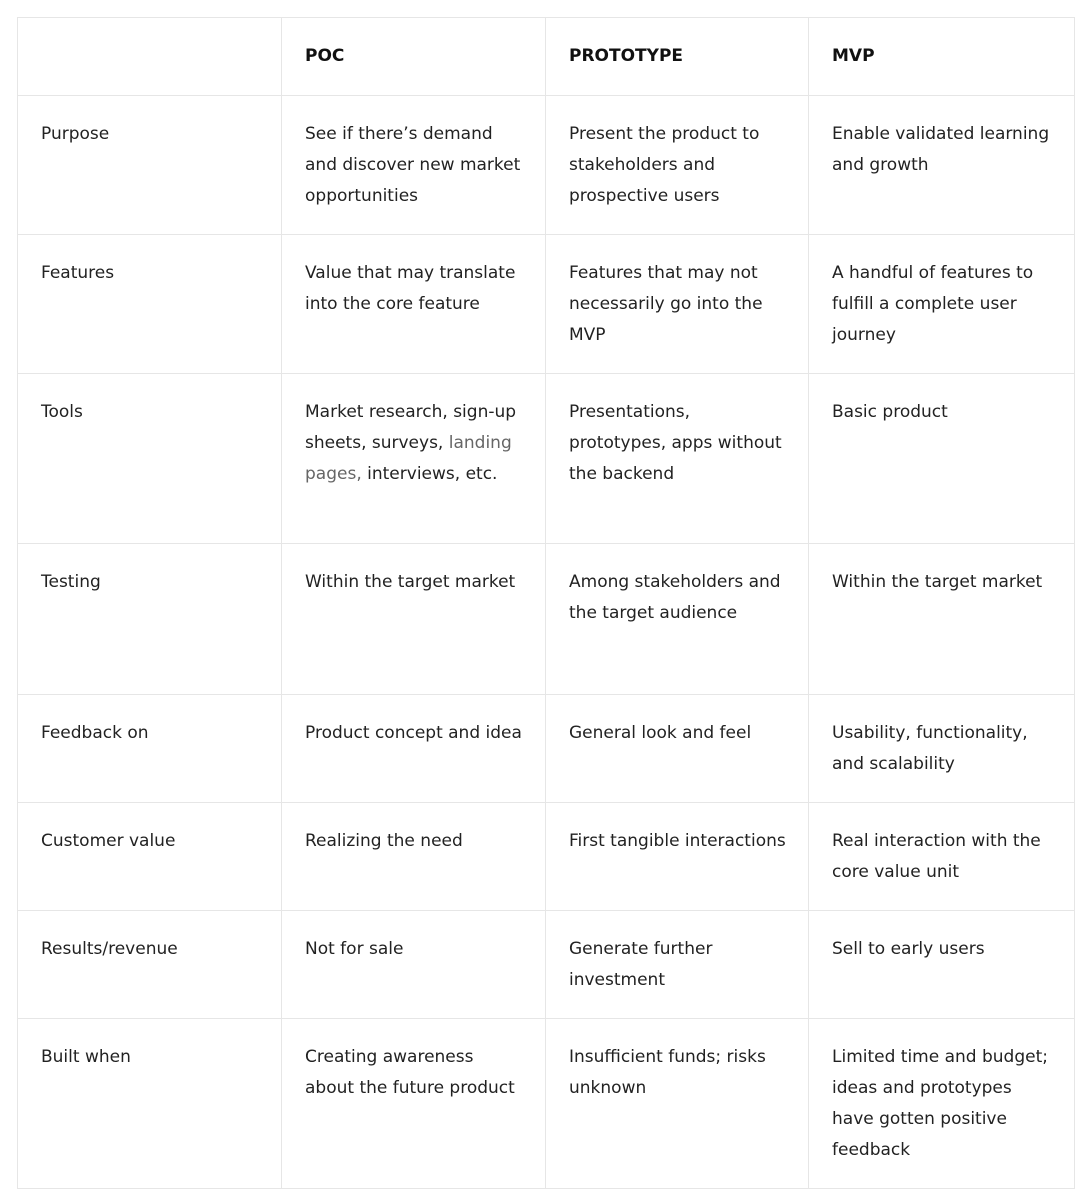 This screenshot has height=1200, width=1084. Describe the element at coordinates (149, 619) in the screenshot. I see `row-label: Testing` at that location.